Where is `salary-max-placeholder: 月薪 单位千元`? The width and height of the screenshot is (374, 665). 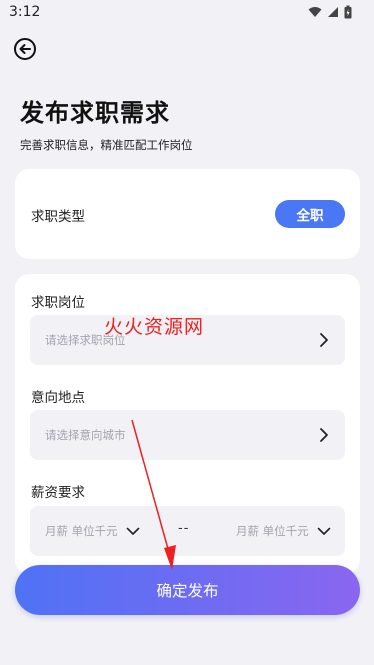 salary-max-placeholder: 月薪 单位千元 is located at coordinates (272, 531).